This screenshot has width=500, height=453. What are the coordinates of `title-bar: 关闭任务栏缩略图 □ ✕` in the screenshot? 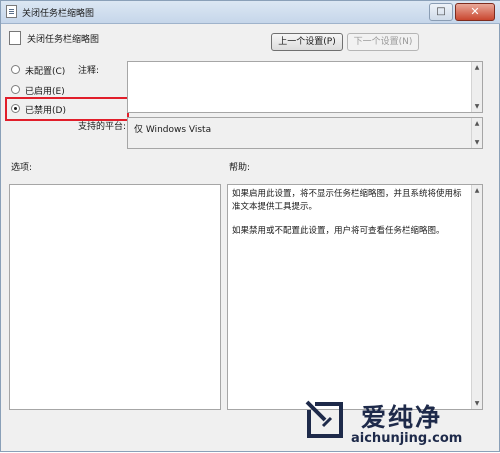 It's located at (250, 12).